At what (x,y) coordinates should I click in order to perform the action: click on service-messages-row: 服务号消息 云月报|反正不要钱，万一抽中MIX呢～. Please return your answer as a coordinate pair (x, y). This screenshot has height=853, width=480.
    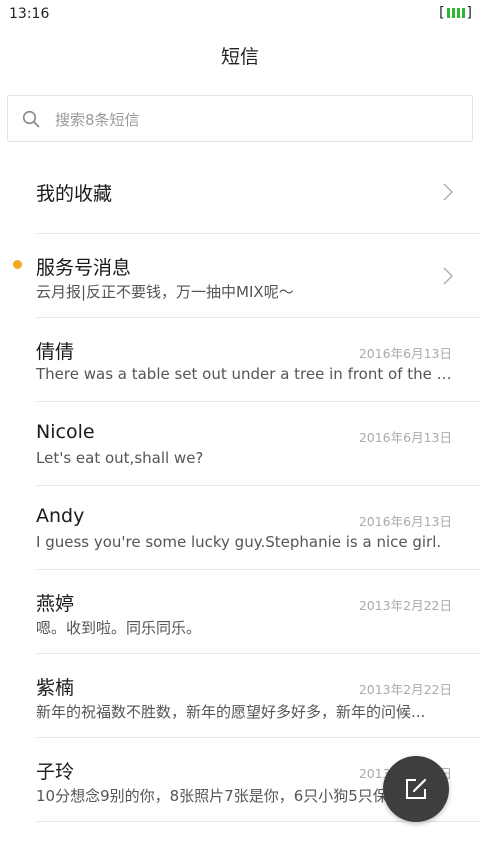
    Looking at the image, I should click on (240, 276).